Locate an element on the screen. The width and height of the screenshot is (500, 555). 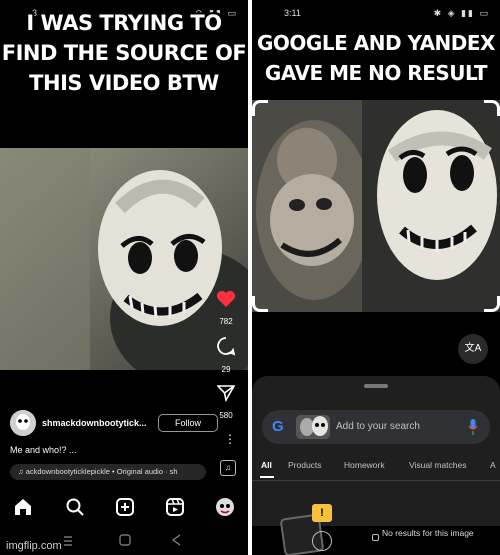
tab-more: A is located at coordinates (493, 465).